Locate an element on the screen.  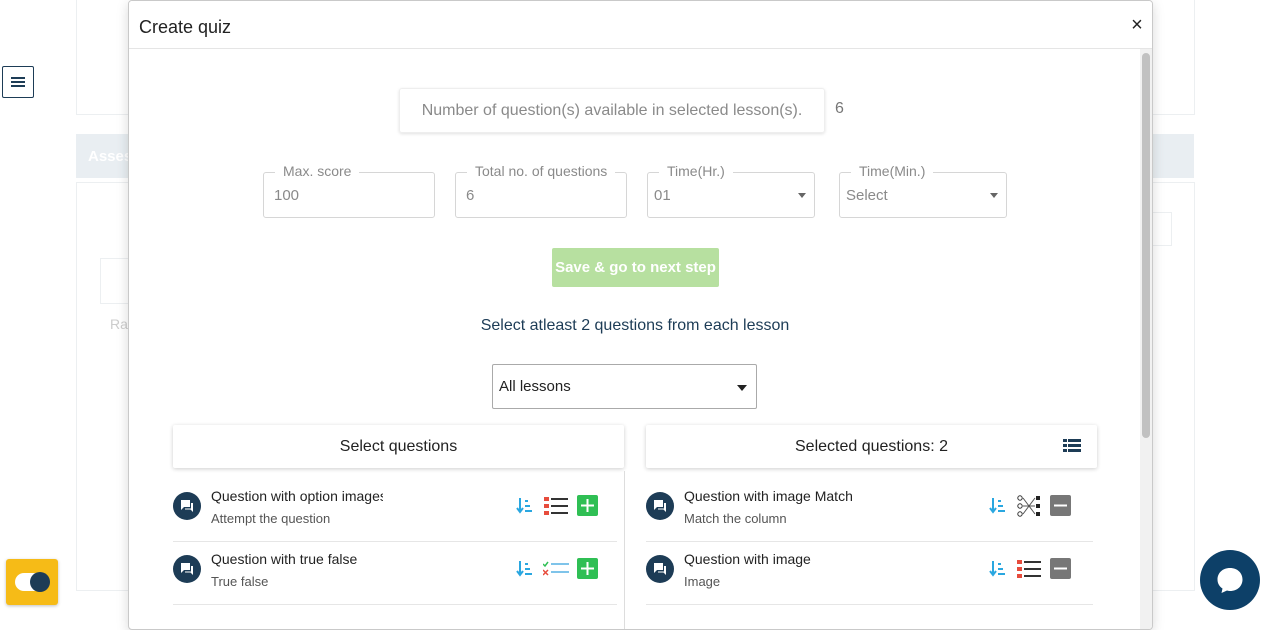
true-false-icon is located at coordinates (556, 569).